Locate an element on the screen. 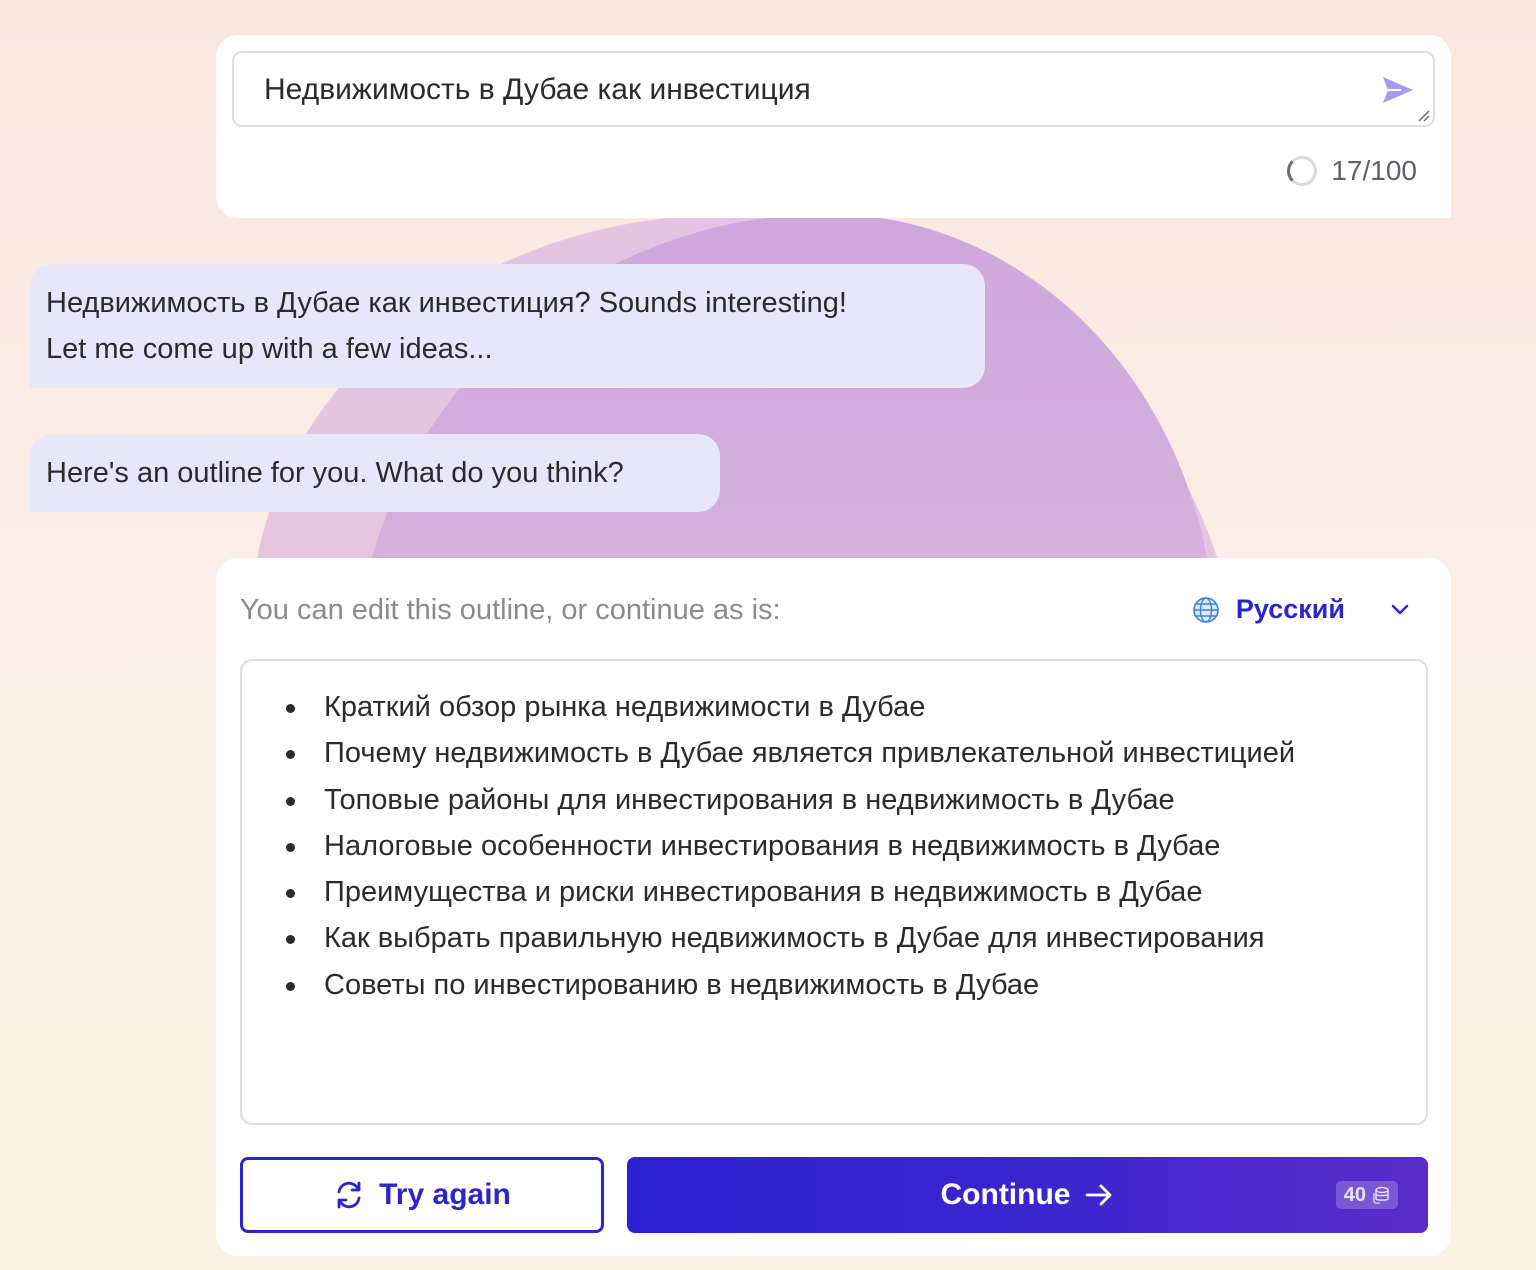  send-icon is located at coordinates (1398, 90).